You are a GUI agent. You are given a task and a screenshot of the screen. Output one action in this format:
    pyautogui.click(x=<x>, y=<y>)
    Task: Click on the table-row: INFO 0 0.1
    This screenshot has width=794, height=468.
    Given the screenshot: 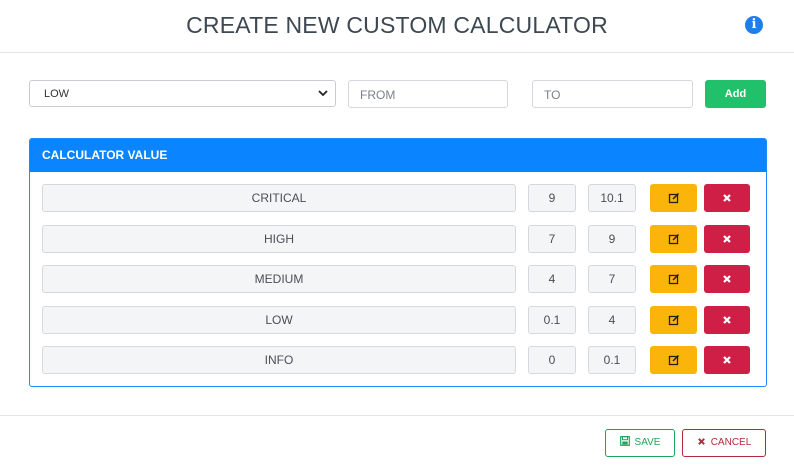 What is the action you would take?
    pyautogui.click(x=398, y=361)
    